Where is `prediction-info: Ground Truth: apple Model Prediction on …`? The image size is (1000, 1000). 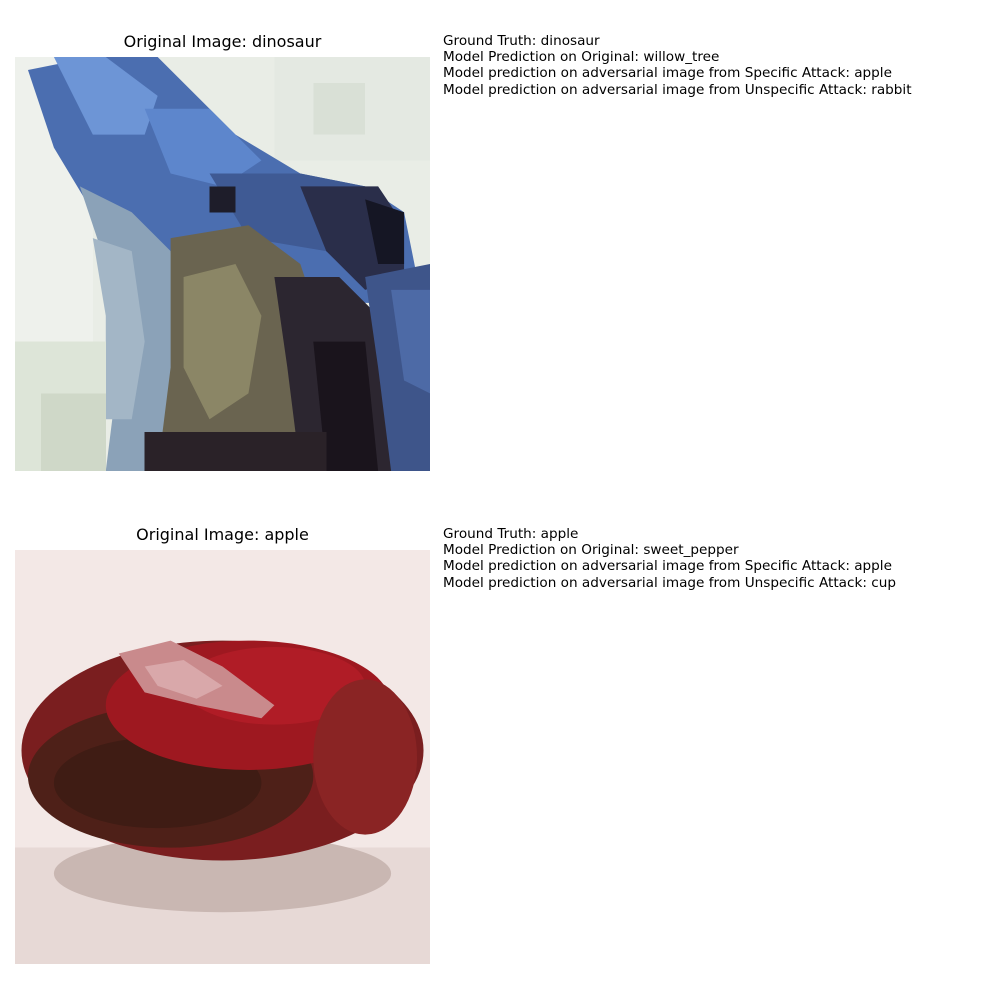
prediction-info: Ground Truth: apple Model Prediction on … is located at coordinates (669, 558).